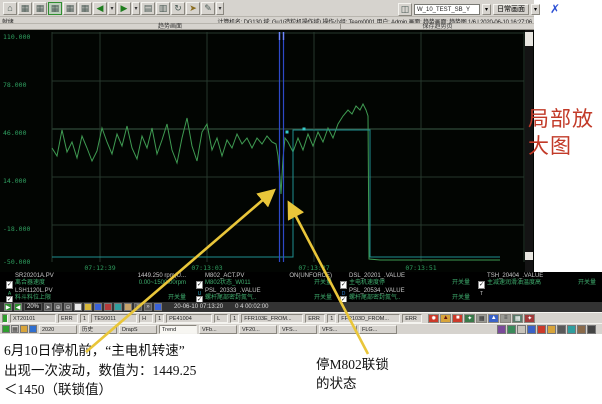  Describe the element at coordinates (33, 318) in the screenshot. I see `alarm-tag: XT20101` at that location.